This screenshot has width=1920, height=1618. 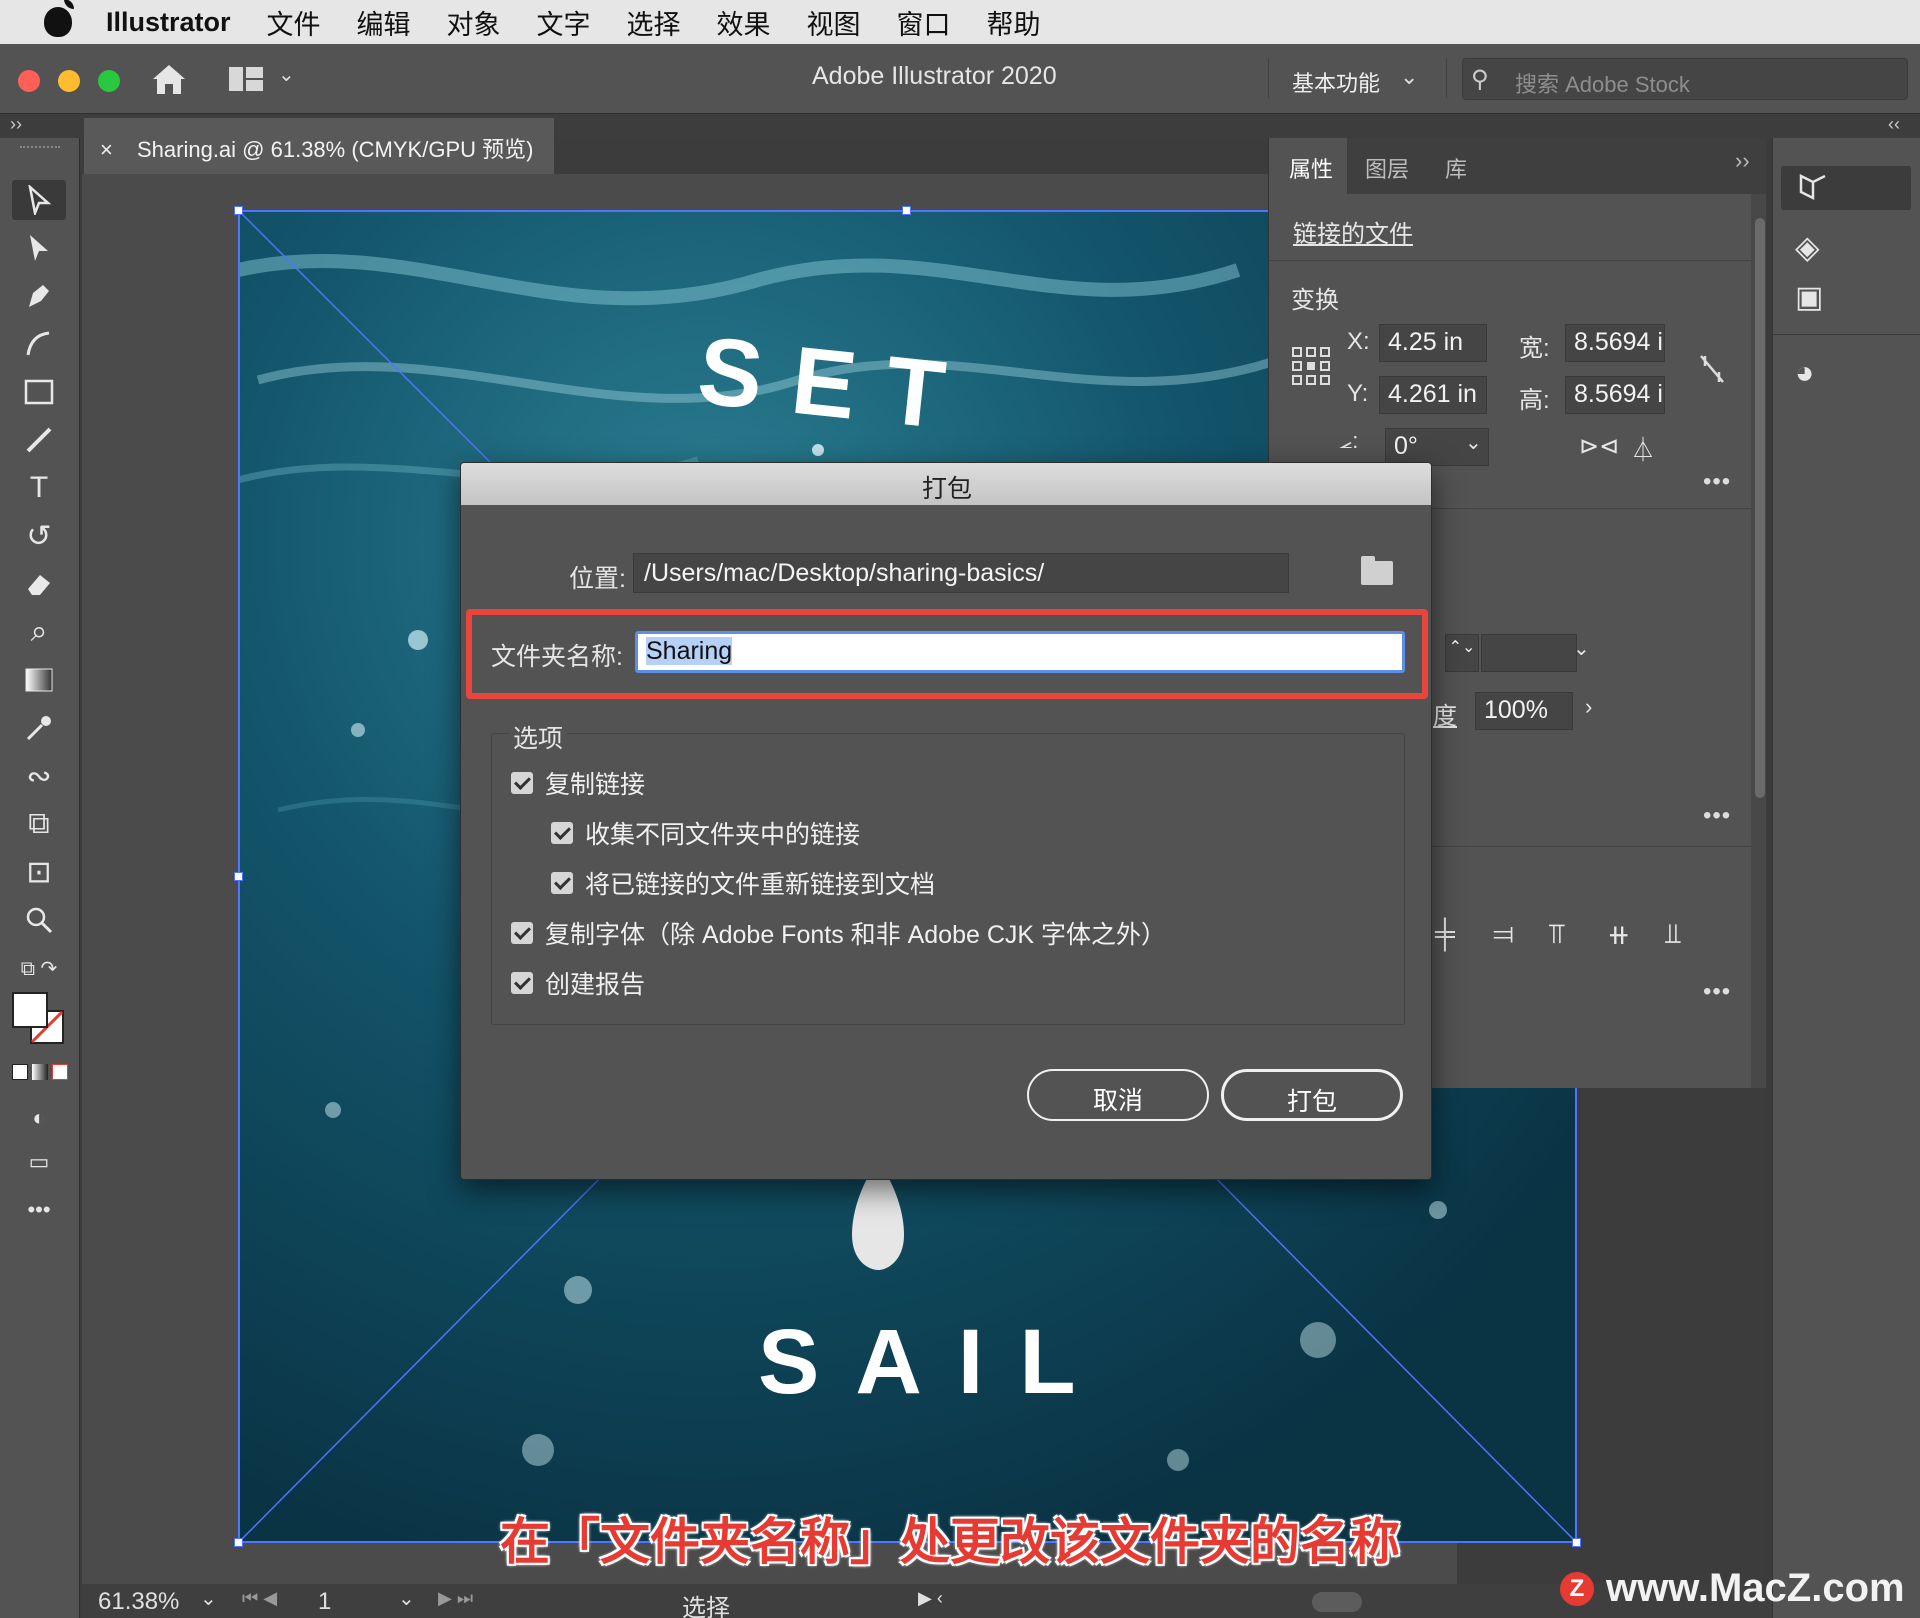 I want to click on panel-menu-icon: ››, so click(x=1742, y=161).